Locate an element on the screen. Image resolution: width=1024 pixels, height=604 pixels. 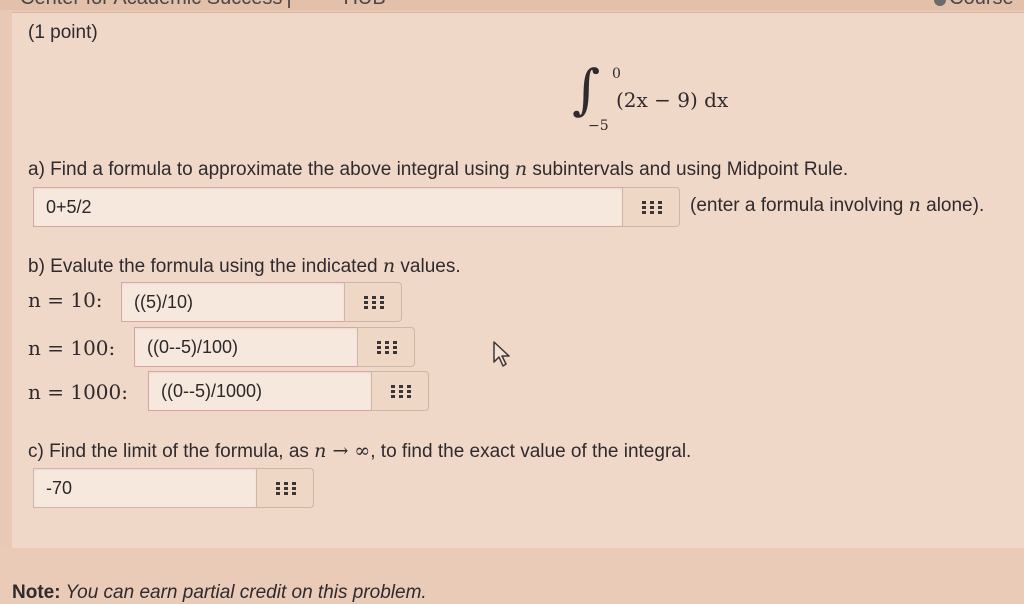
n100-palette-button is located at coordinates (386, 347).